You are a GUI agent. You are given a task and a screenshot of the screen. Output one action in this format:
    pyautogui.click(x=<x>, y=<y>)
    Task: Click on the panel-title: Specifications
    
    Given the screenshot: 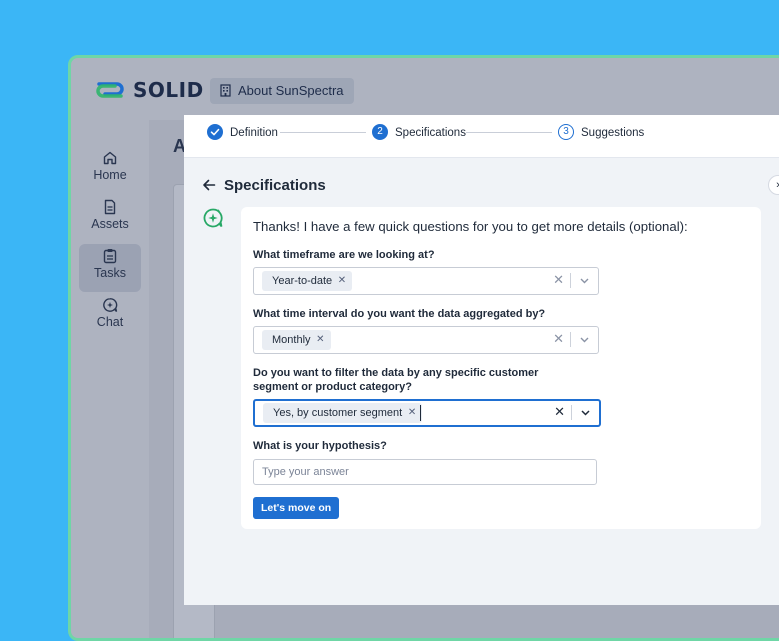 What is the action you would take?
    pyautogui.click(x=275, y=185)
    